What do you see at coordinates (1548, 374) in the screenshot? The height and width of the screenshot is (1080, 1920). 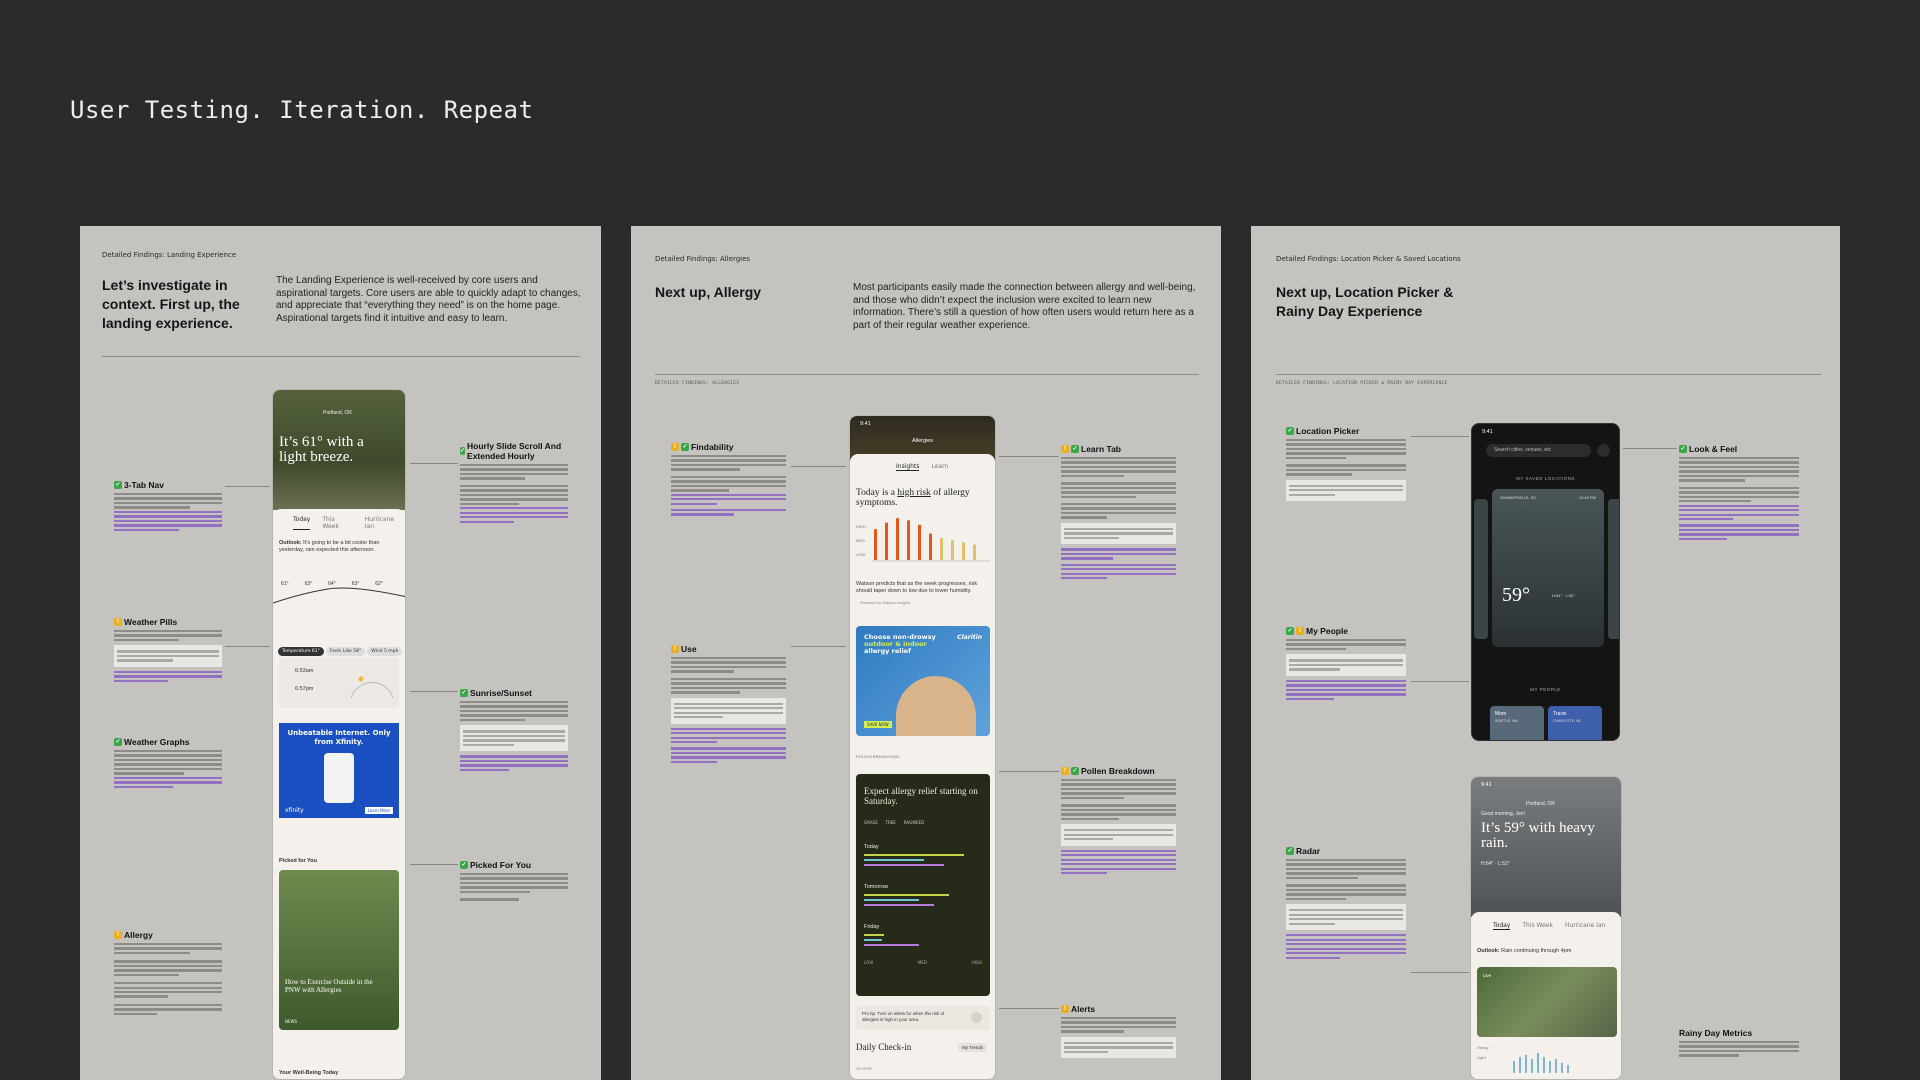 I see `divider` at bounding box center [1548, 374].